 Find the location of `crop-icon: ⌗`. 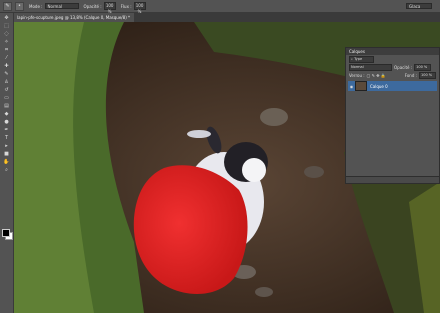

crop-icon: ⌗ is located at coordinates (6, 50).